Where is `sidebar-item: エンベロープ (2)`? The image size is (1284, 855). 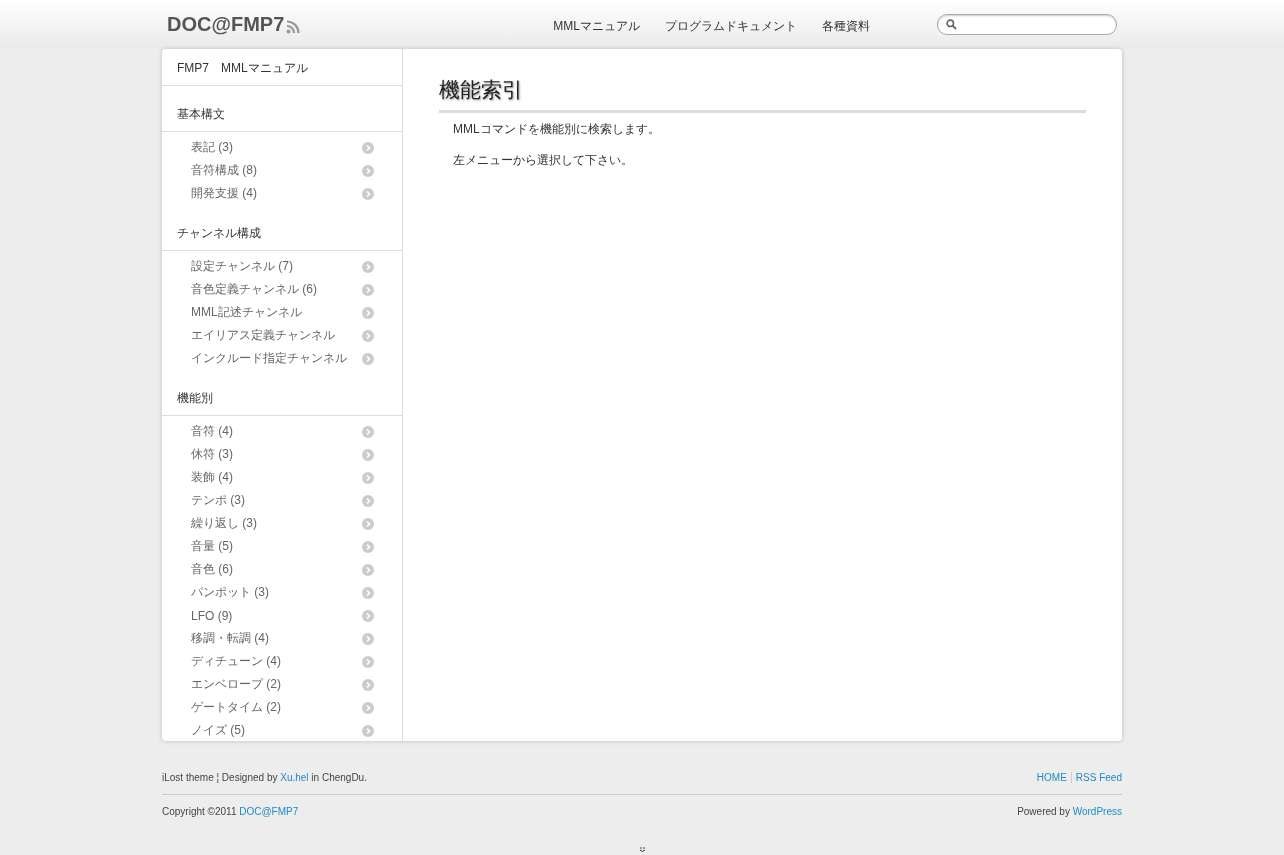
sidebar-item: エンベロープ (2) is located at coordinates (282, 684).